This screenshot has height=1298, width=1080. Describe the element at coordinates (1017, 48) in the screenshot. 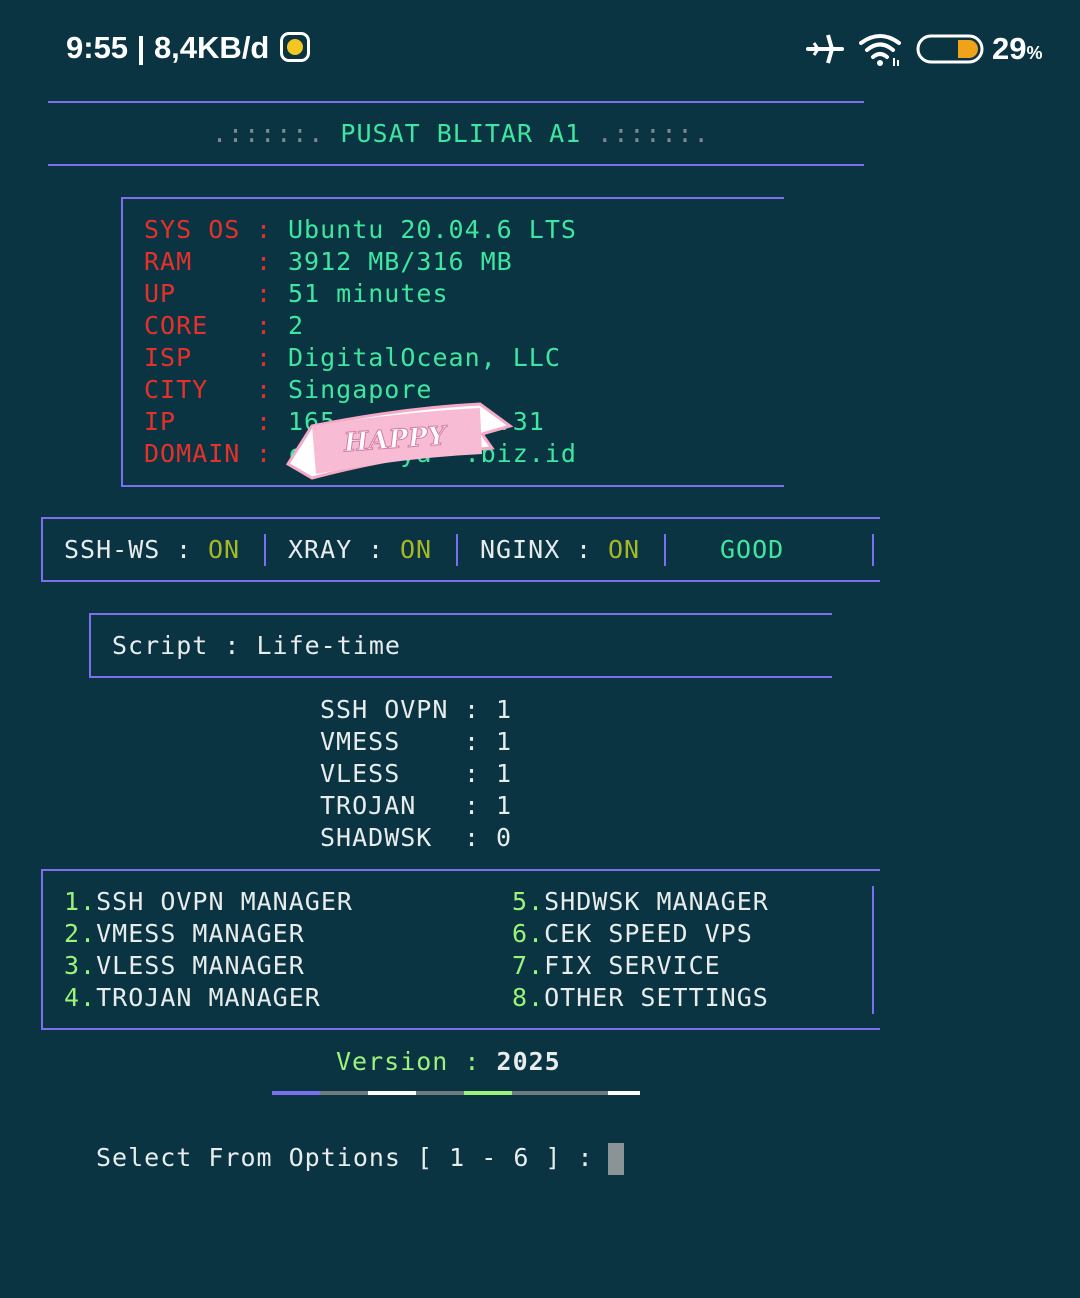

I see `battery-percentage: 29%` at that location.